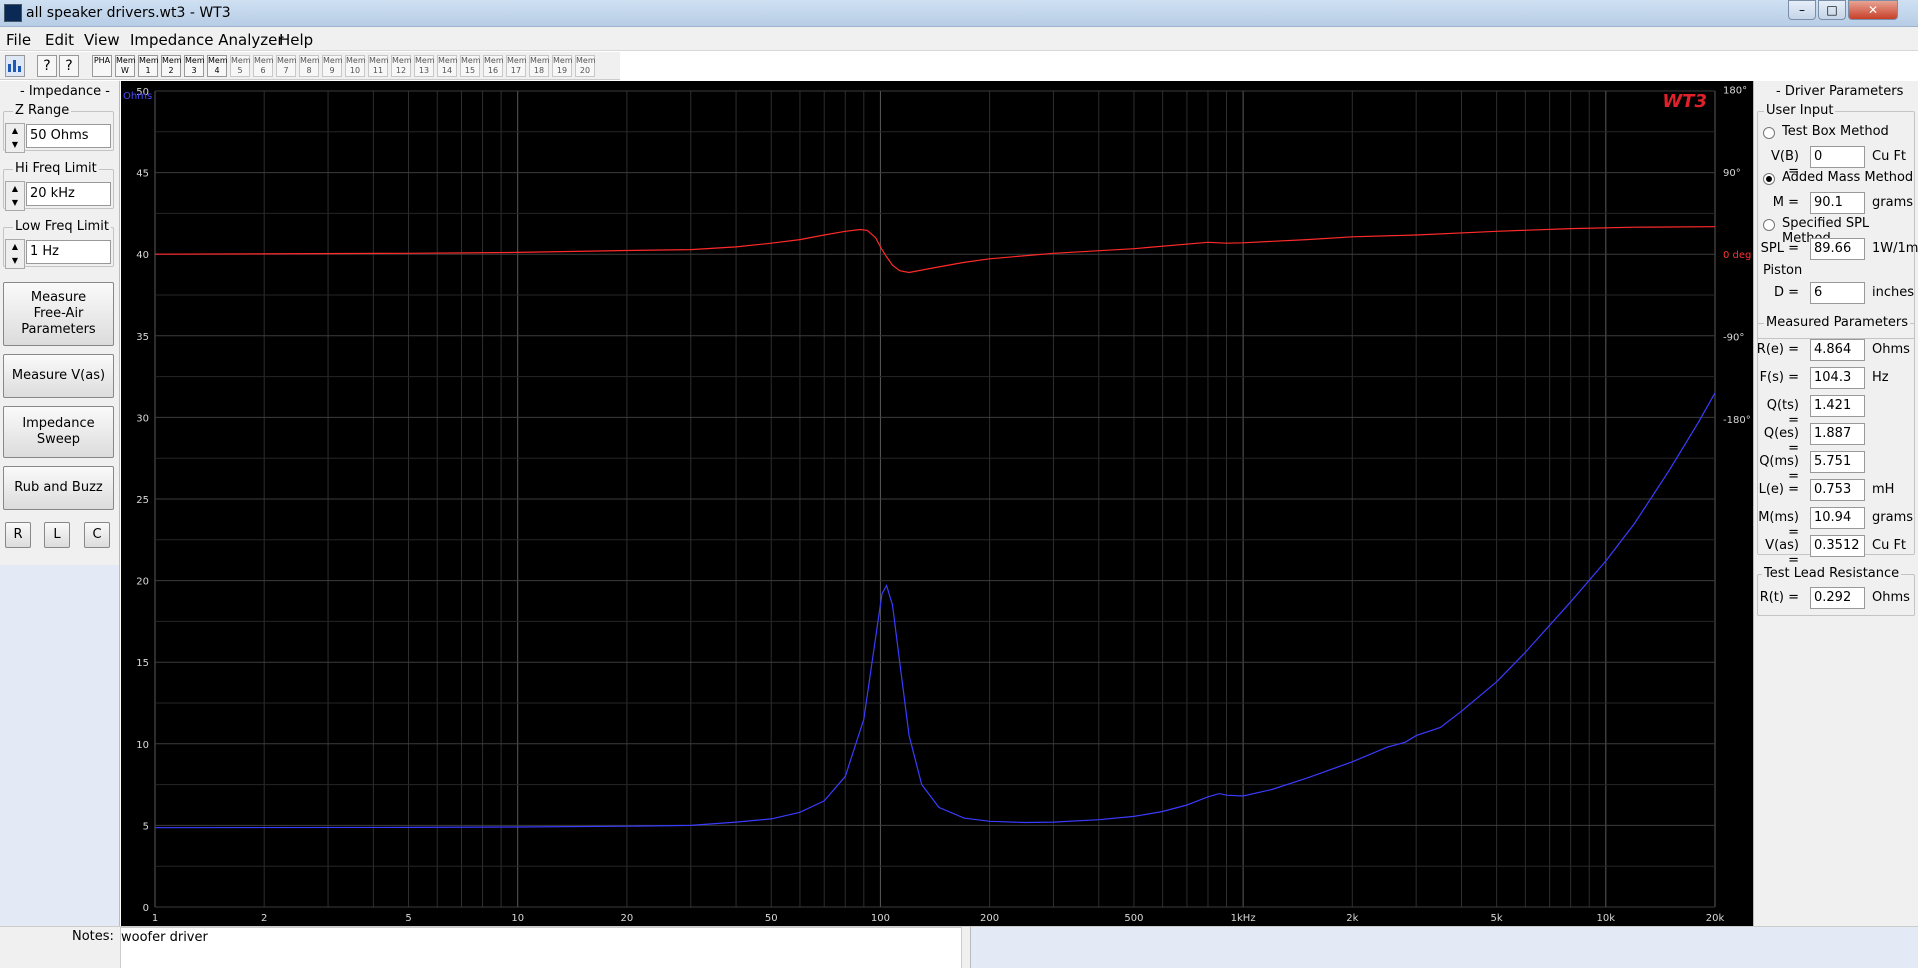 Image resolution: width=1918 pixels, height=968 pixels. What do you see at coordinates (1873, 10) in the screenshot?
I see `close-button: ✕` at bounding box center [1873, 10].